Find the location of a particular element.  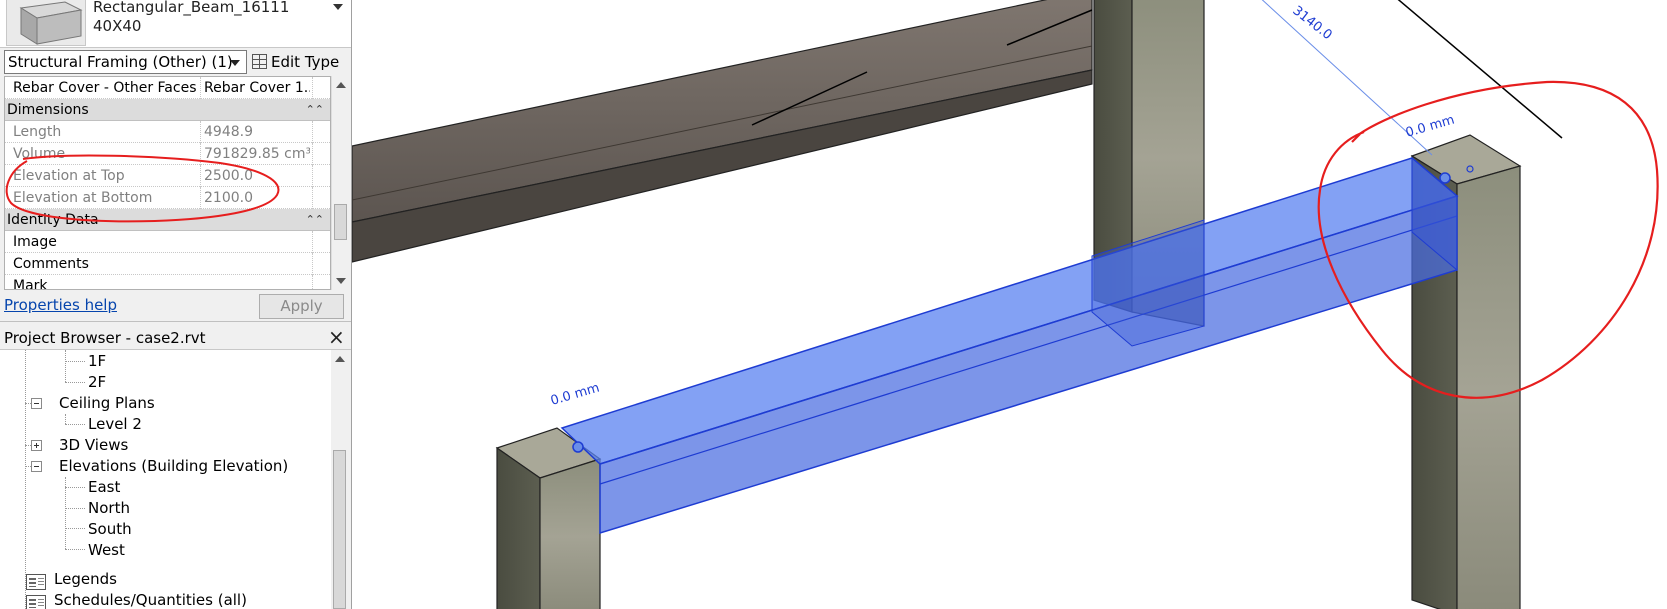

param-name: Comments is located at coordinates (51, 264).